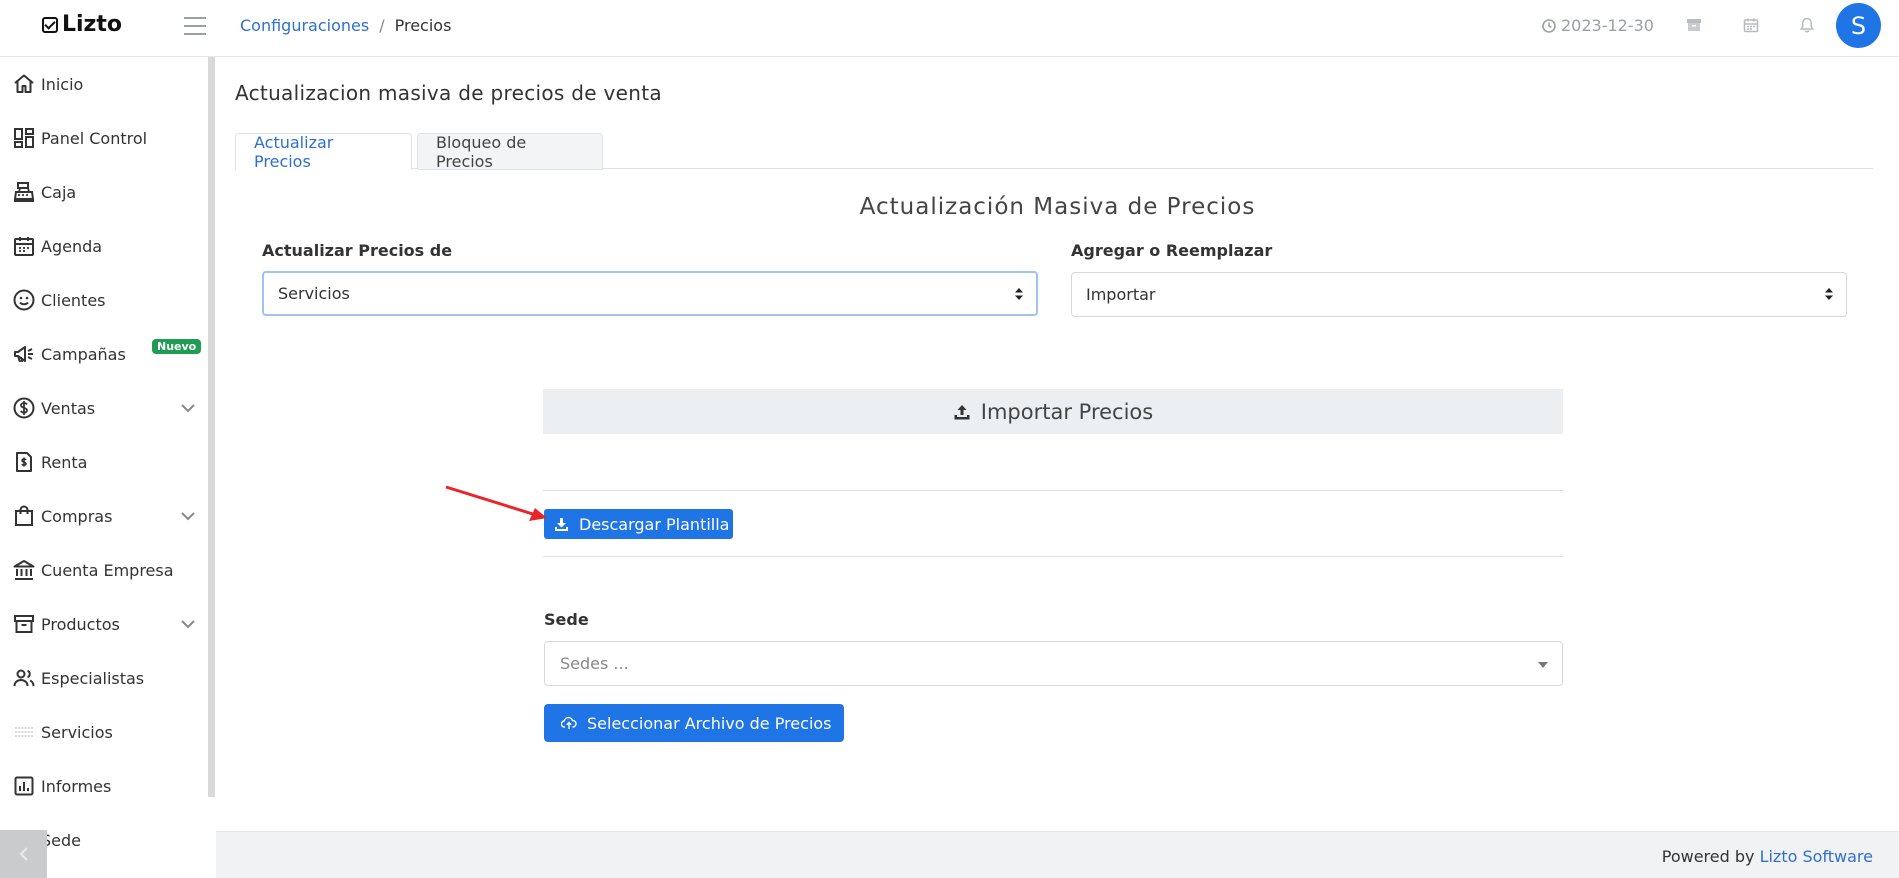 This screenshot has width=1899, height=878. I want to click on annotation-arrow-icon, so click(496, 503).